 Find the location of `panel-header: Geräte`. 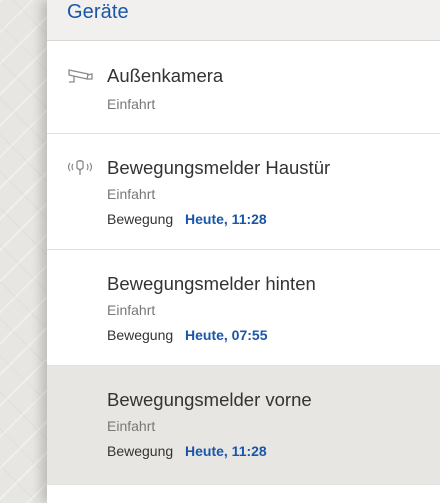

panel-header: Geräte is located at coordinates (243, 20).